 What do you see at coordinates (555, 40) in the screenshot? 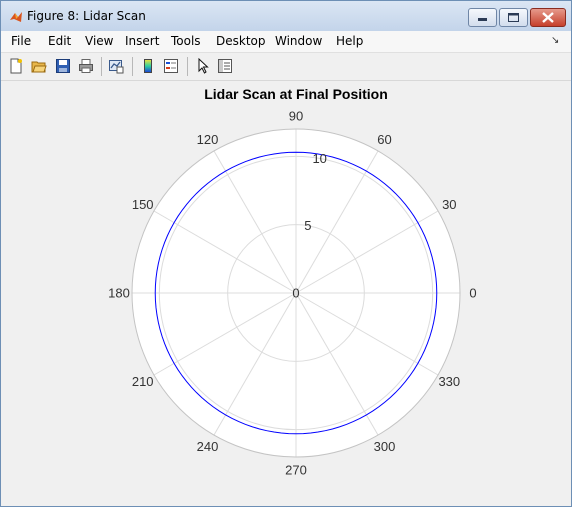
I see `menu-dock-arrow-icon: ↘` at bounding box center [555, 40].